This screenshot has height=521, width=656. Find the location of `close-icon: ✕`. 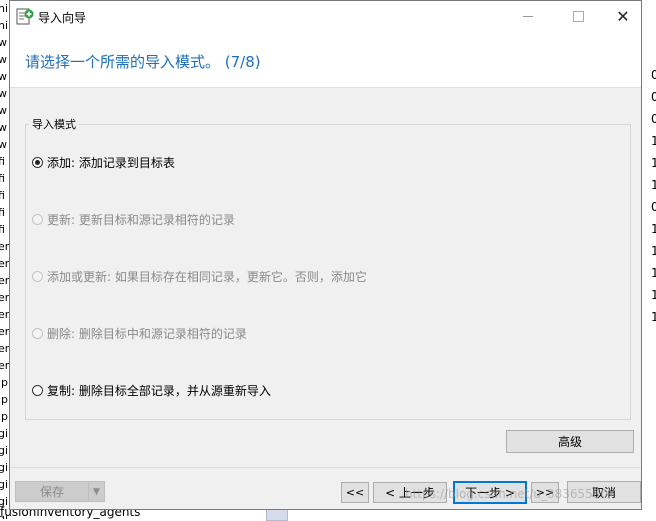

close-icon: ✕ is located at coordinates (623, 16).